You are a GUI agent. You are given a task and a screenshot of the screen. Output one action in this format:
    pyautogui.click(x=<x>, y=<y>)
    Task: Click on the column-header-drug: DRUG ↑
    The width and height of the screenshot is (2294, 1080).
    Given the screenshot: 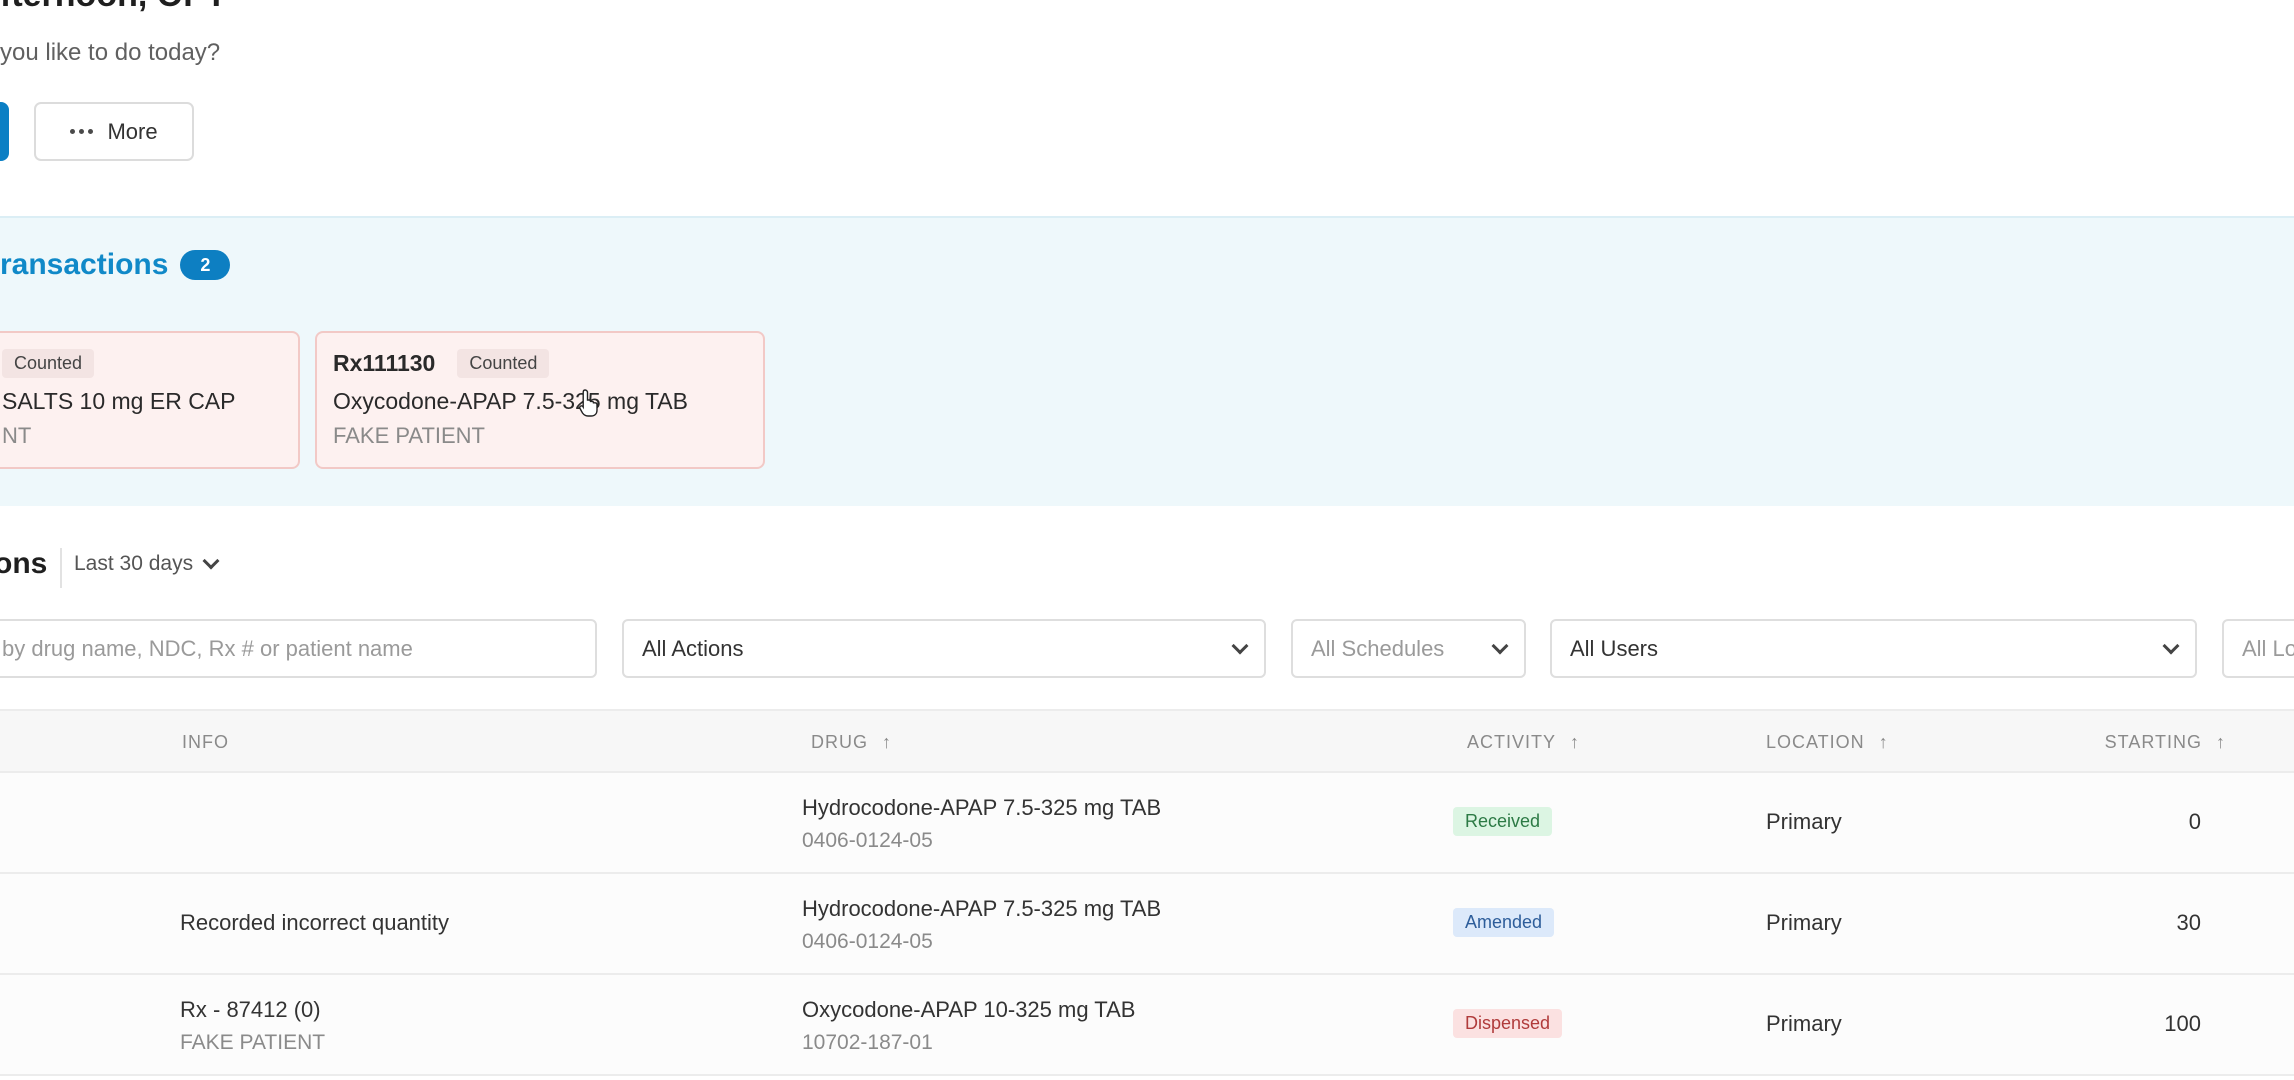 What is the action you would take?
    pyautogui.click(x=851, y=742)
    